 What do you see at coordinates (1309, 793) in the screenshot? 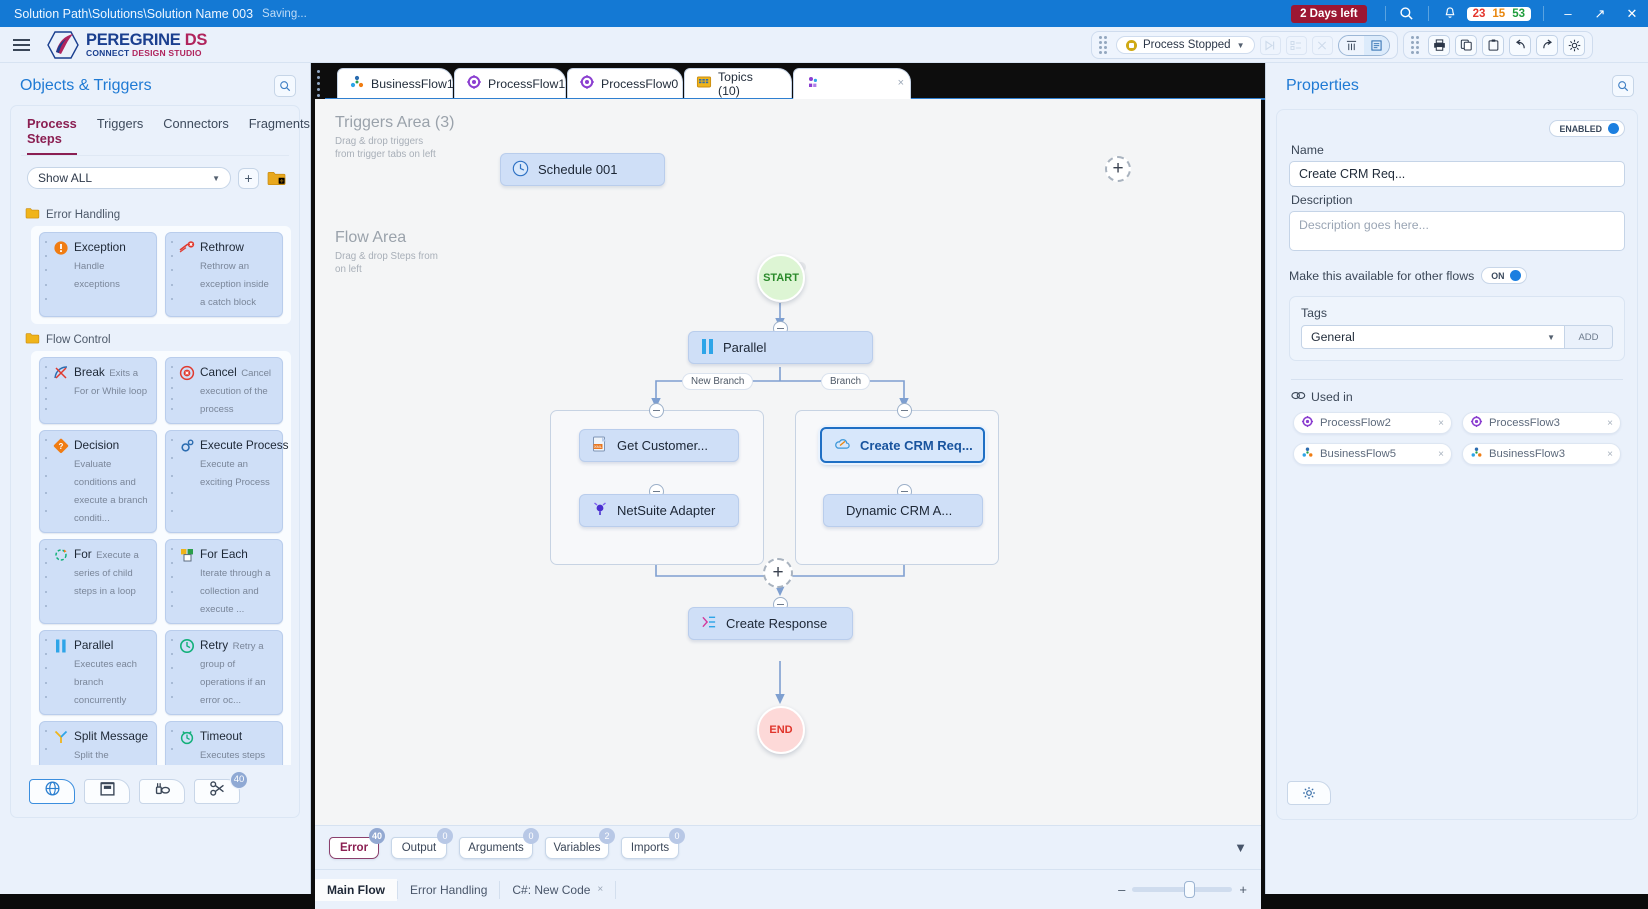
I see `properties-settings-icon` at bounding box center [1309, 793].